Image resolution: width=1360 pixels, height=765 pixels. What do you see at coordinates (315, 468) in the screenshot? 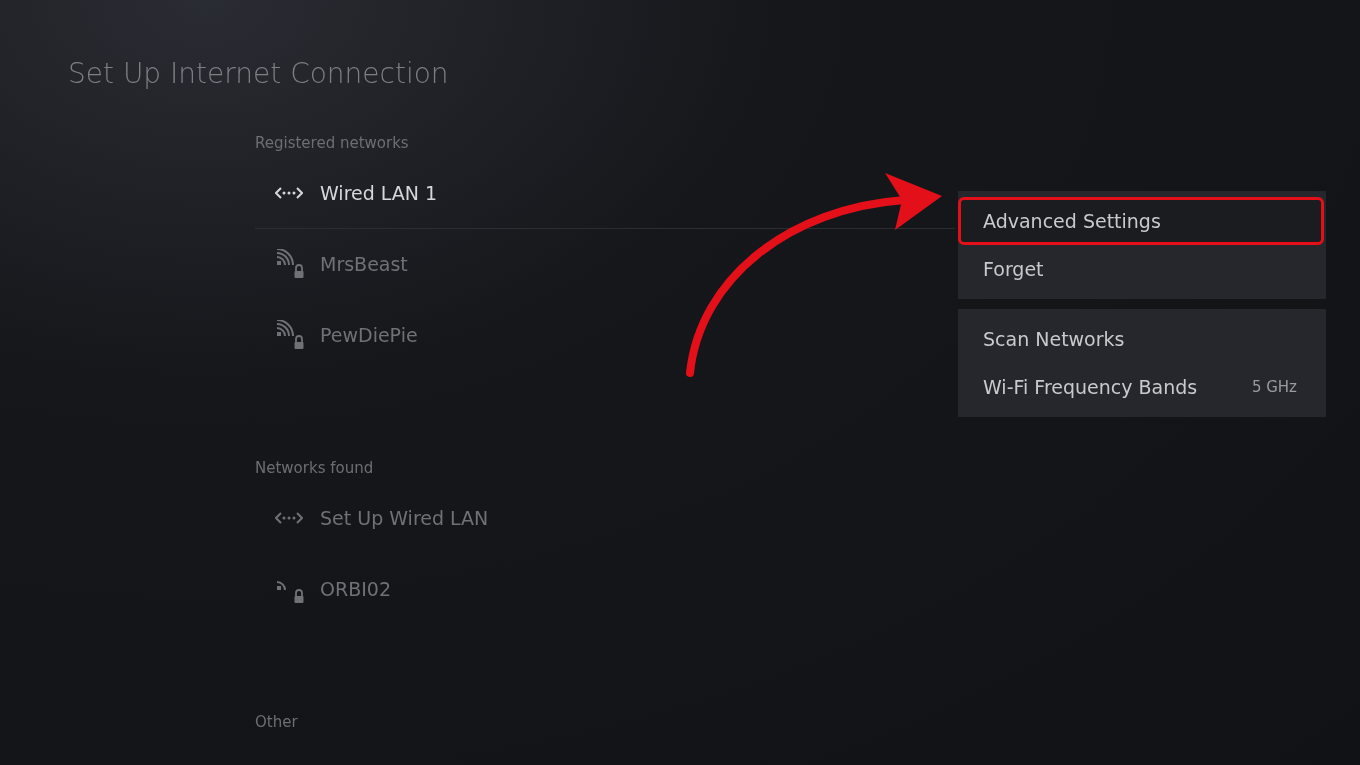
I see `section-label: Networks found` at bounding box center [315, 468].